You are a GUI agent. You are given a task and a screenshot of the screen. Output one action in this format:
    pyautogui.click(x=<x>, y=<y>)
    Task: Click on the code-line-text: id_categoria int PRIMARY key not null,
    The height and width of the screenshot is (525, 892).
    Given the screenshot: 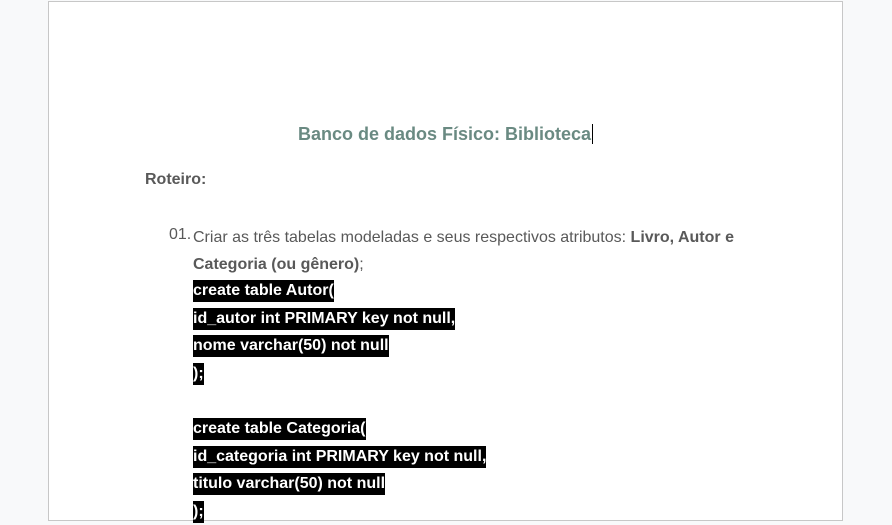 What is the action you would take?
    pyautogui.click(x=340, y=456)
    